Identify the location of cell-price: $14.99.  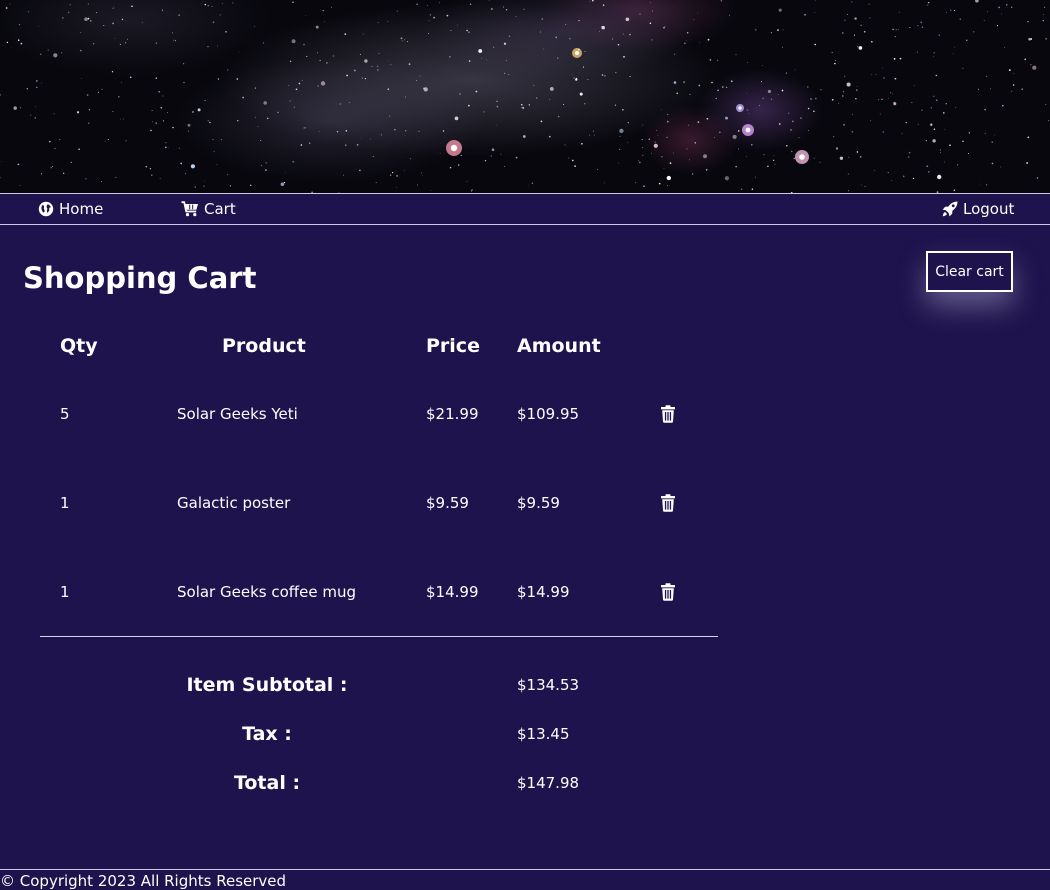
(452, 592).